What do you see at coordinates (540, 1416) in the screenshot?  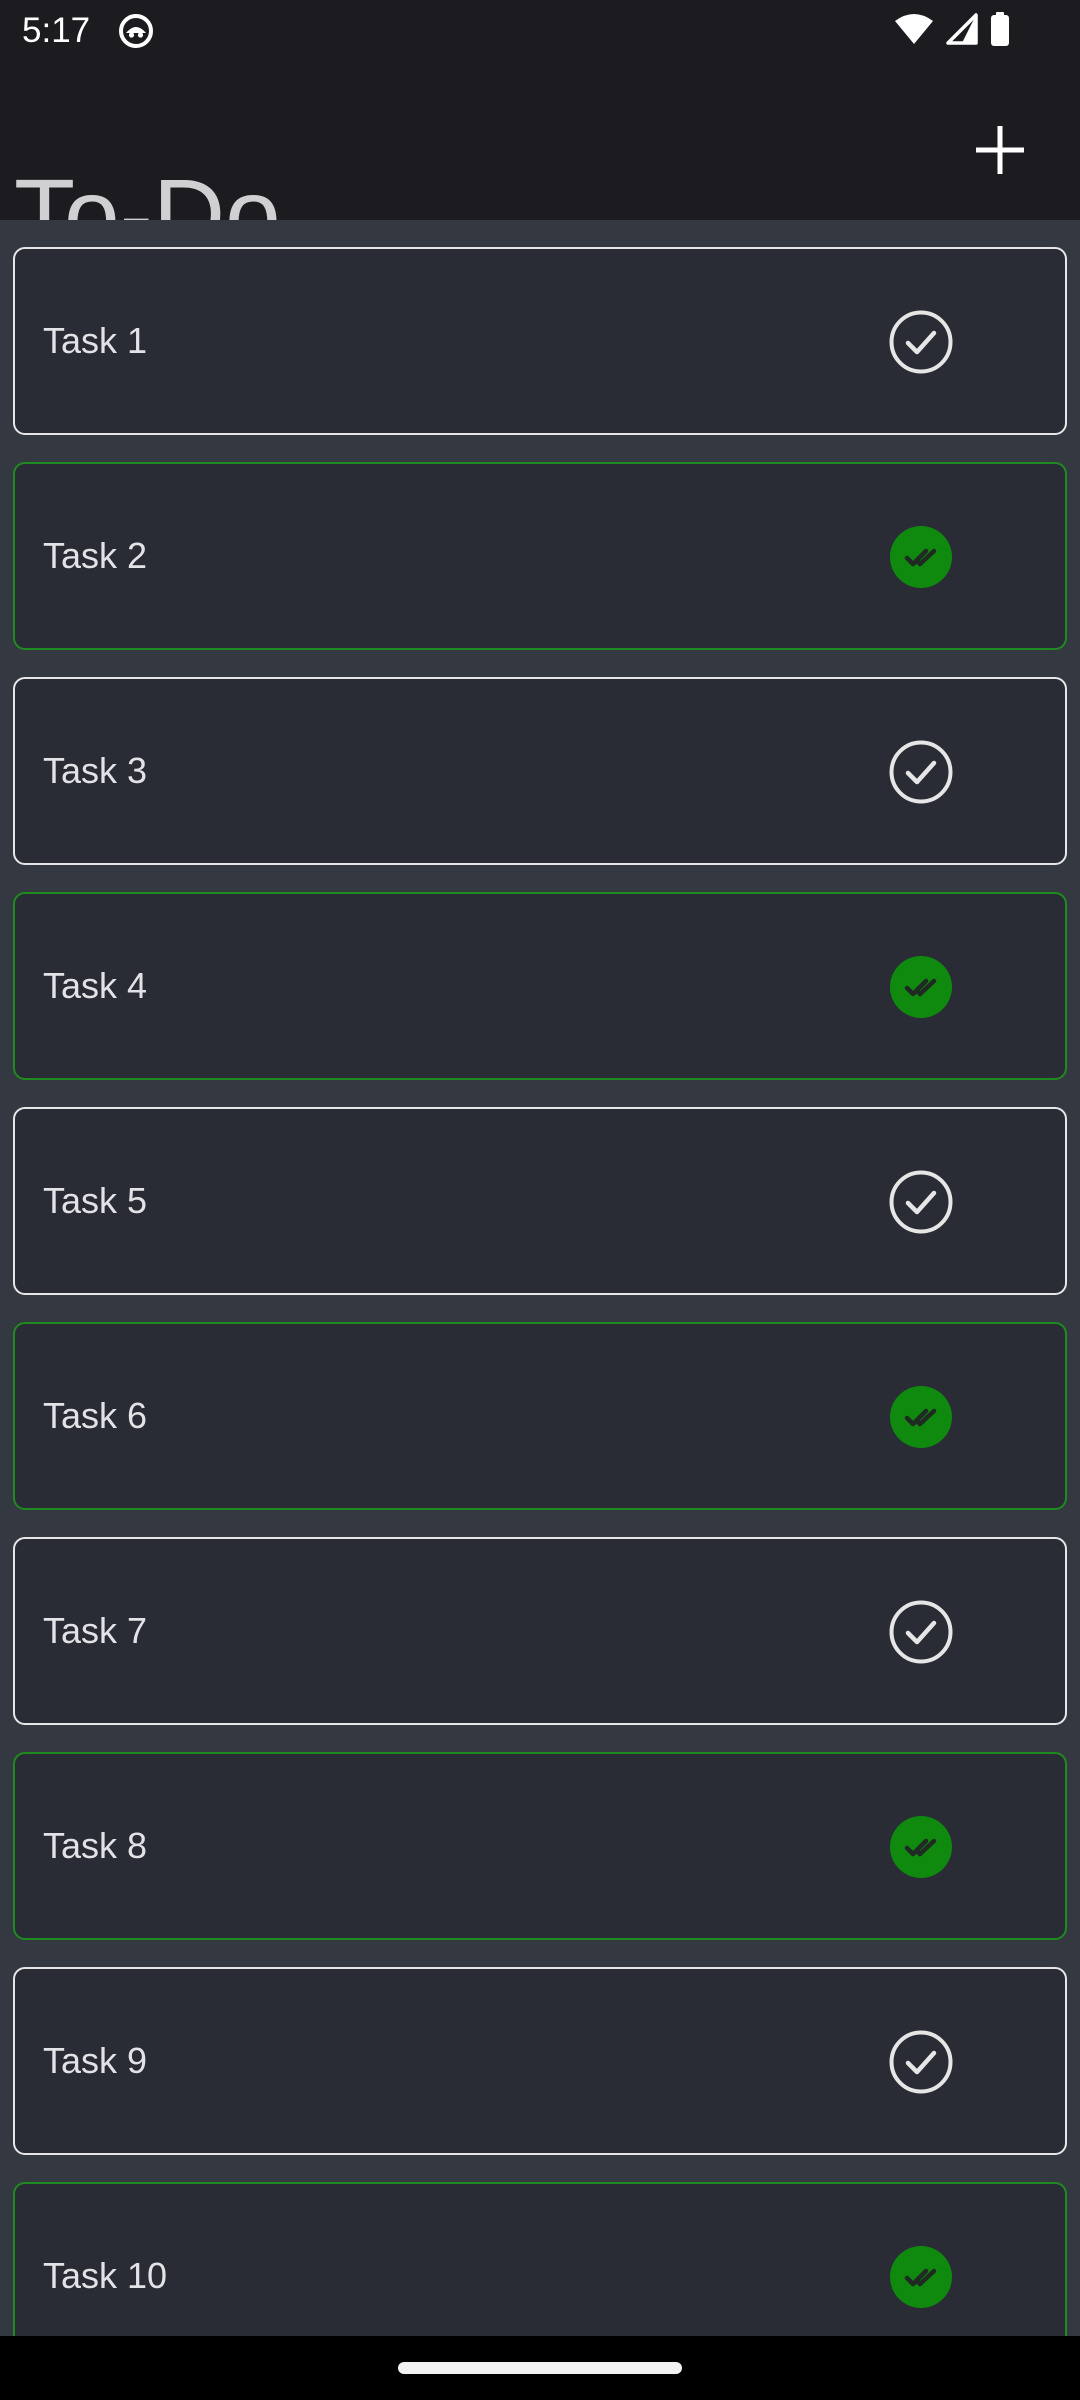 I see `task-card: Task 6` at bounding box center [540, 1416].